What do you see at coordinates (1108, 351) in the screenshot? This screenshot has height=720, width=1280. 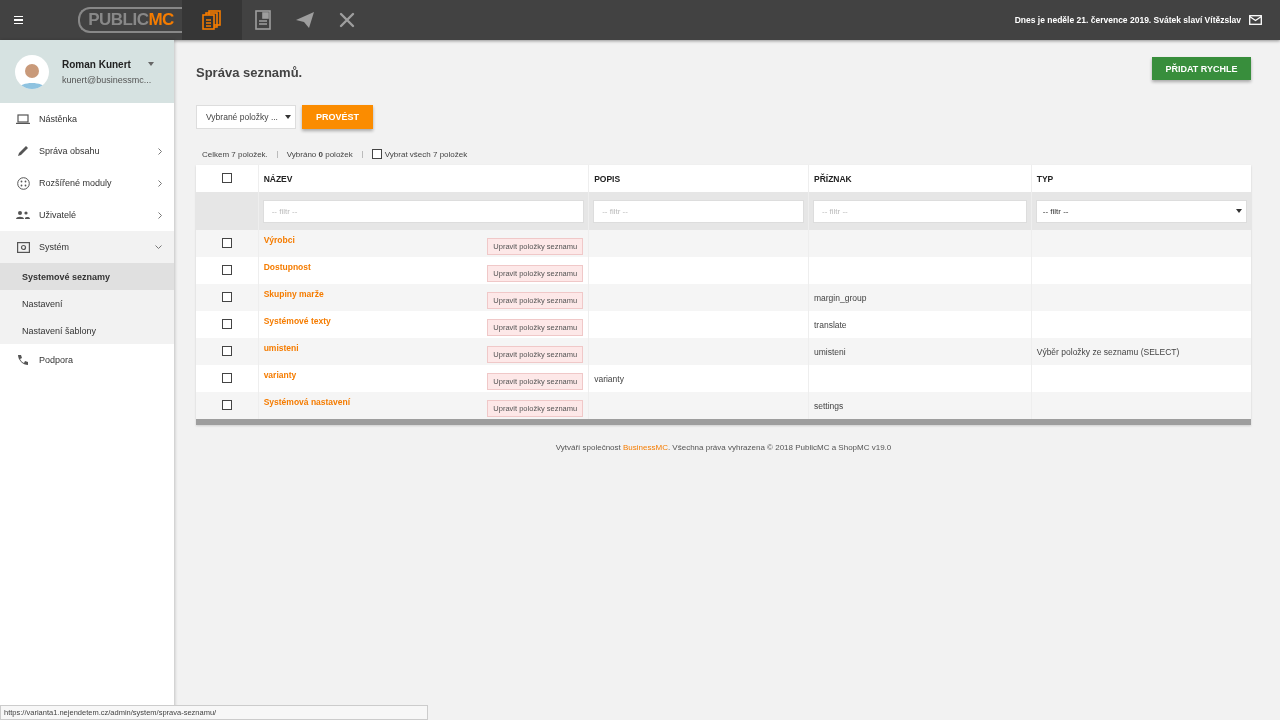 I see `table-cell: Výběr položky ze seznamu (SELECT)` at bounding box center [1108, 351].